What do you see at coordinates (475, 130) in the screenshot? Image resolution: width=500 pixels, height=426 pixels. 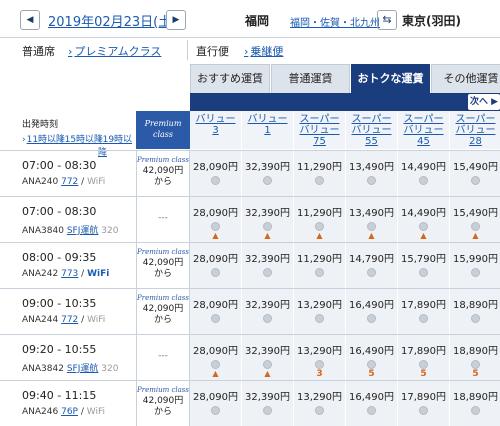 I see `fare-column-header: スーパー バリュー 28` at bounding box center [475, 130].